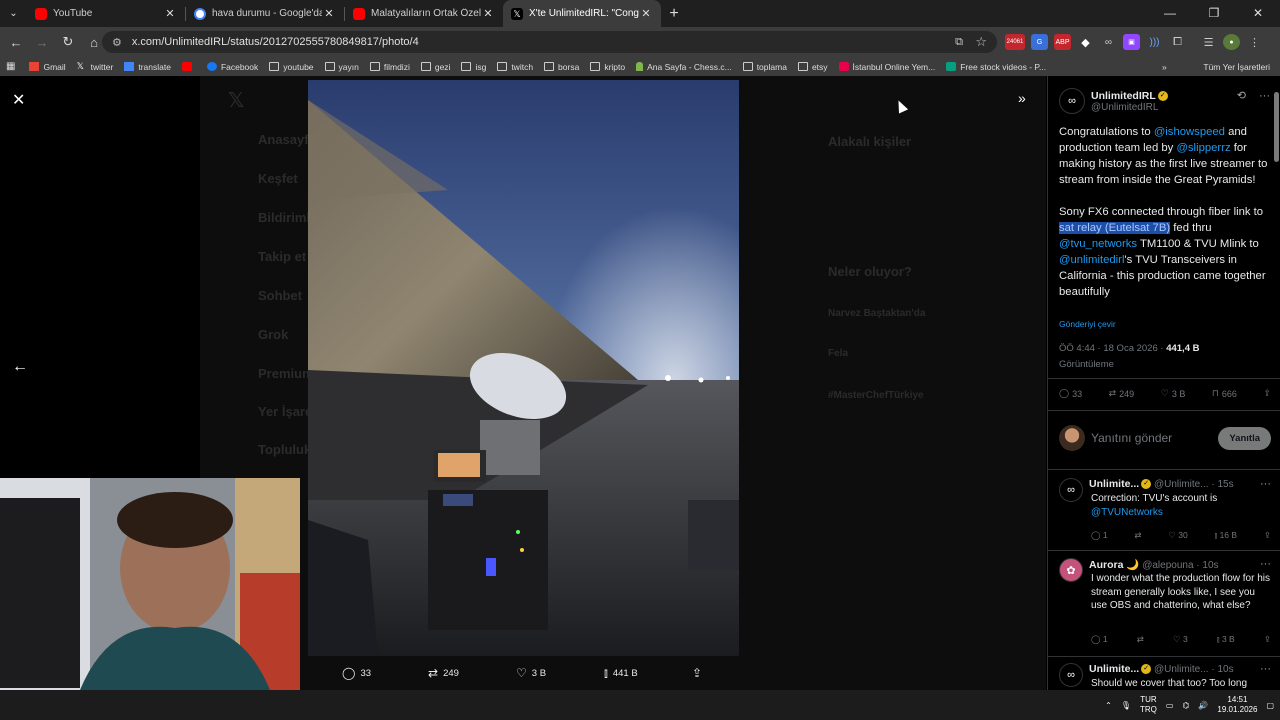 This screenshot has height=720, width=1280. Describe the element at coordinates (1108, 705) in the screenshot. I see `show-hidden-icons-icon: ⌃` at that location.